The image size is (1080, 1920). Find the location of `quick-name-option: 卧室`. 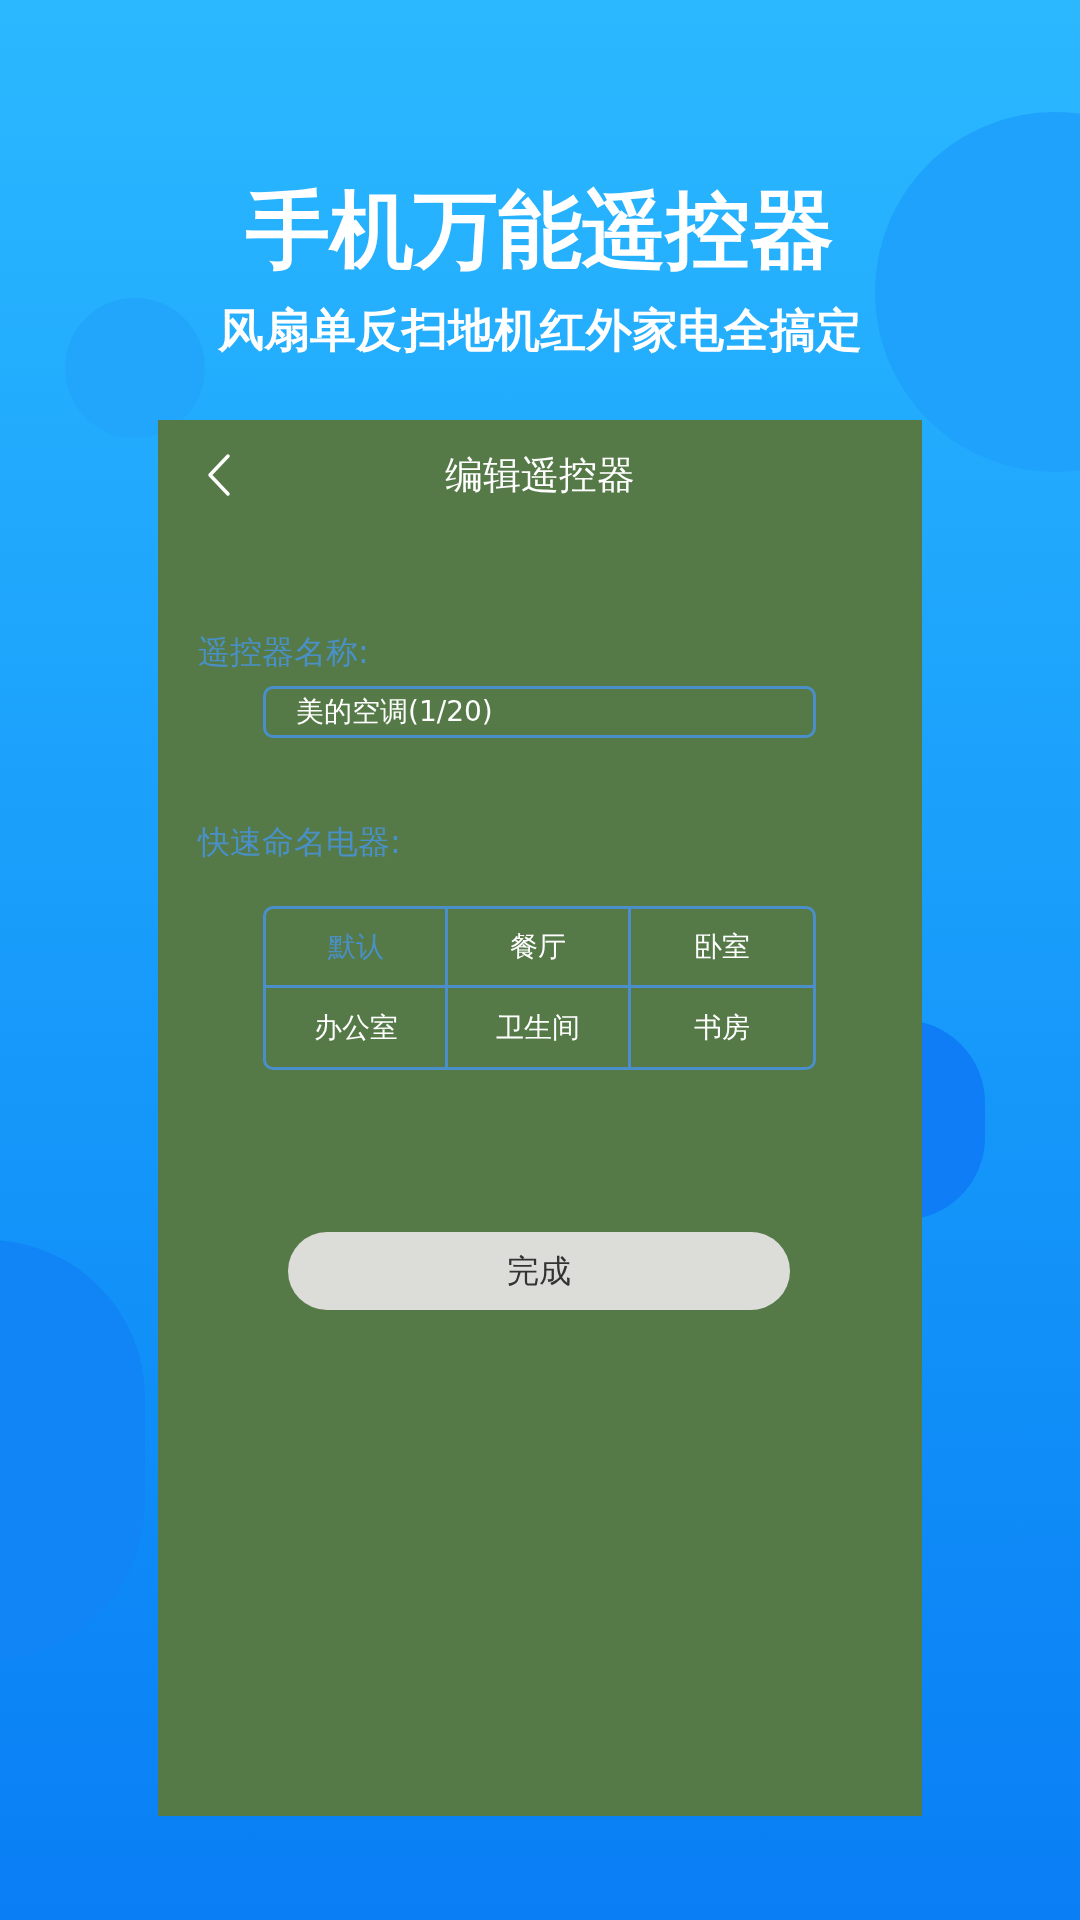

quick-name-option: 卧室 is located at coordinates (721, 948).